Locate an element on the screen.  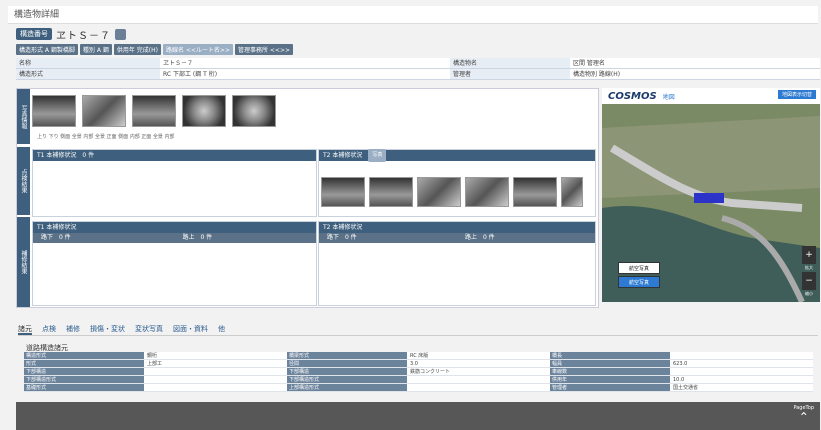
spec-value: 623.0 is located at coordinates (741, 363).